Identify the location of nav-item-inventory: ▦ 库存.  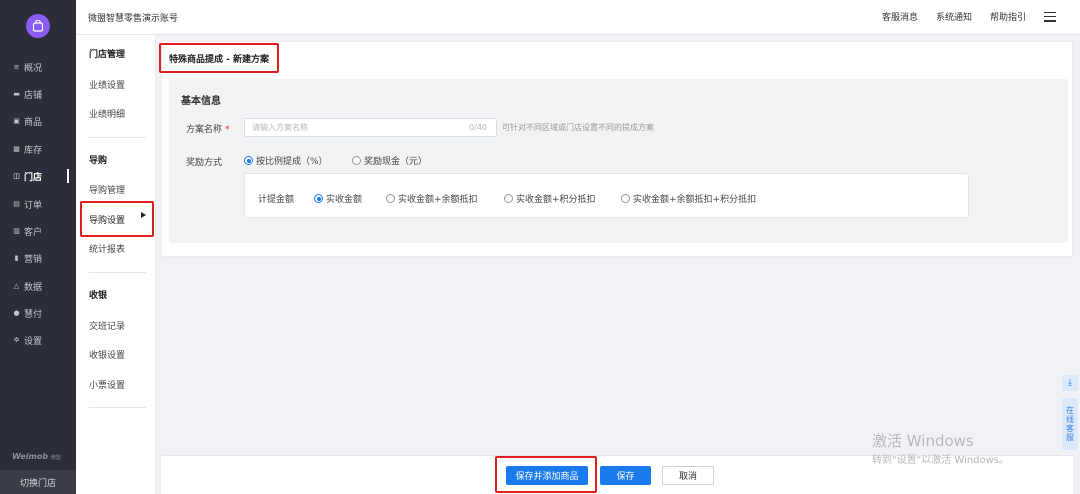
(27, 149).